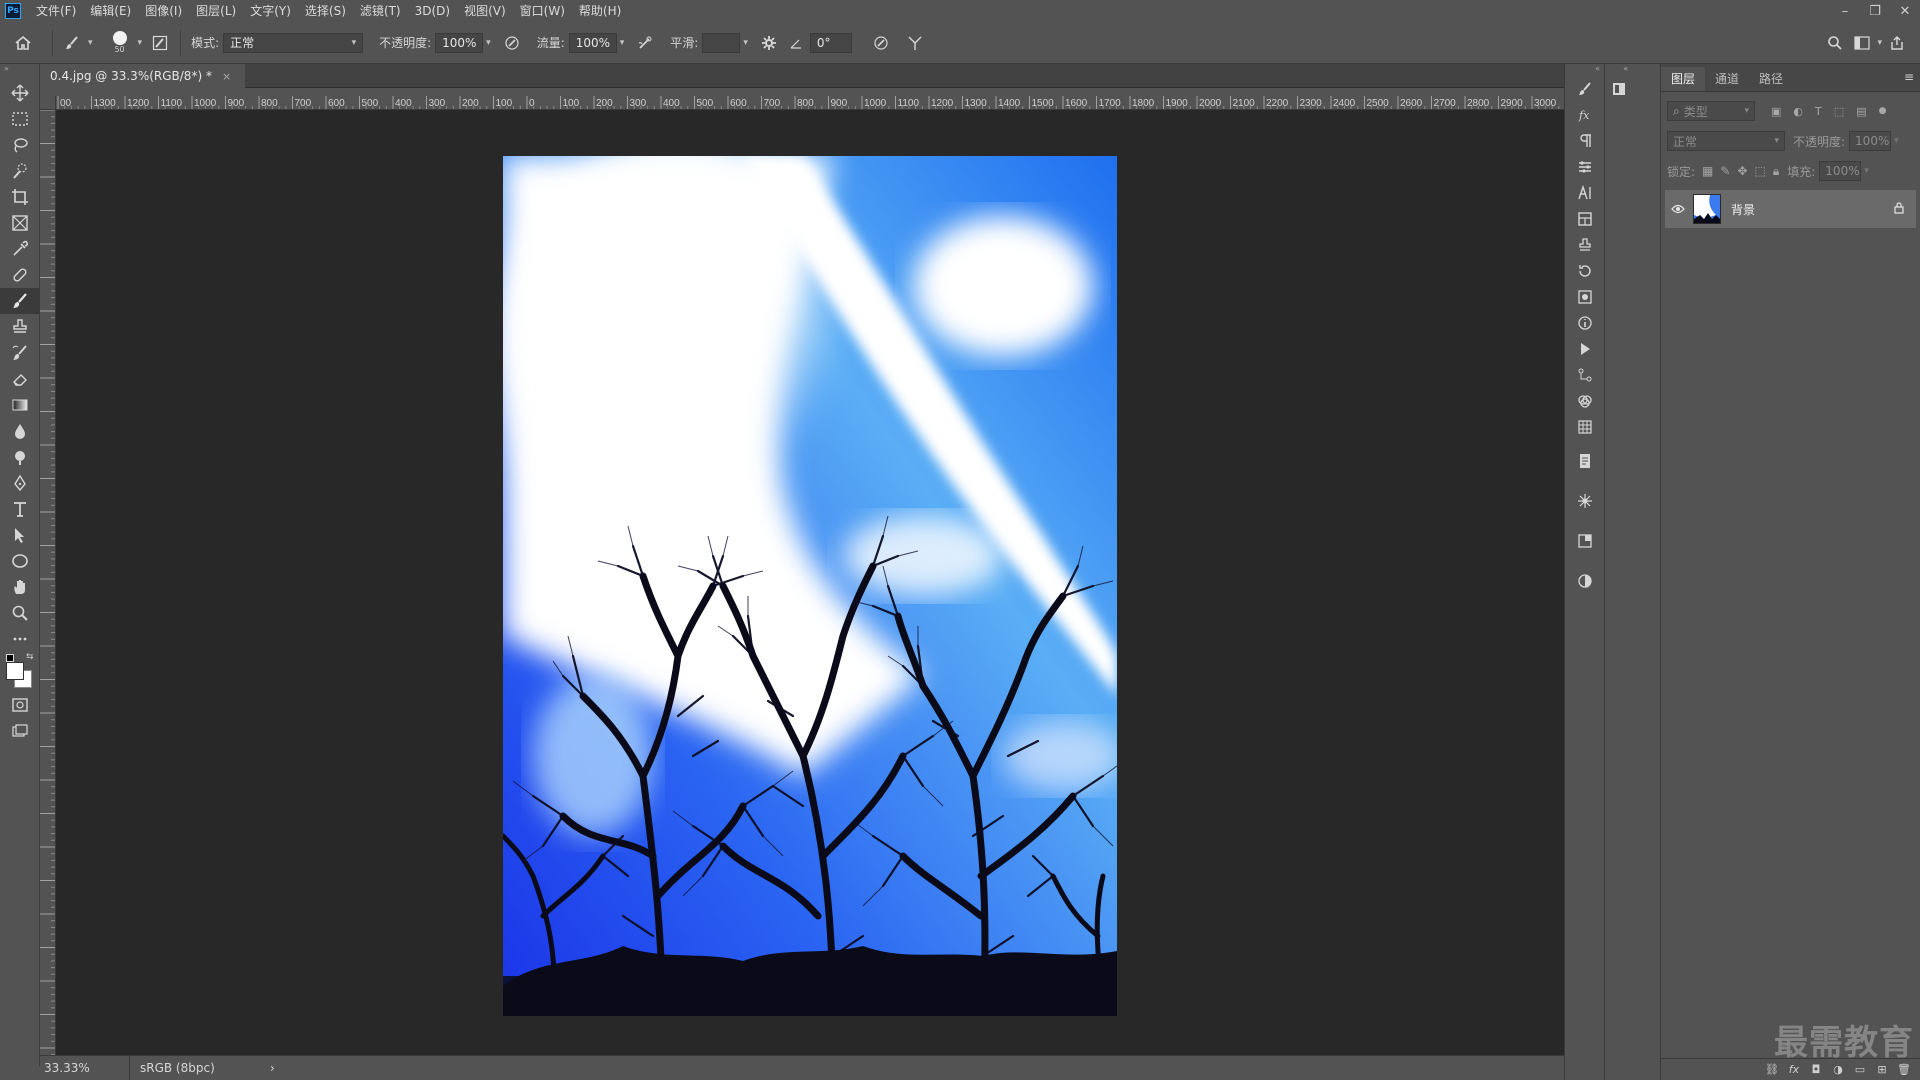 Image resolution: width=1920 pixels, height=1080 pixels. I want to click on healing-brush-tool-icon, so click(20, 275).